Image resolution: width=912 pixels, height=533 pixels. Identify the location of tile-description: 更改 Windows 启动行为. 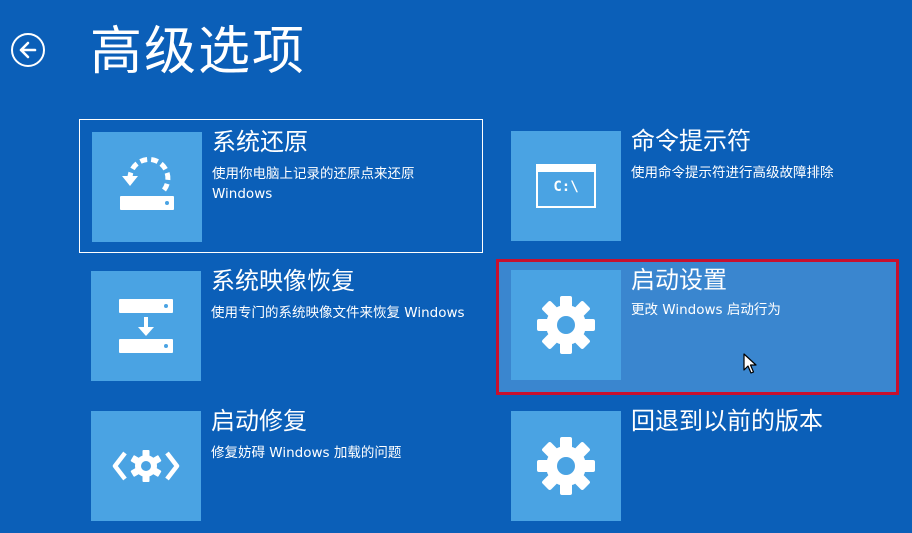
(706, 310).